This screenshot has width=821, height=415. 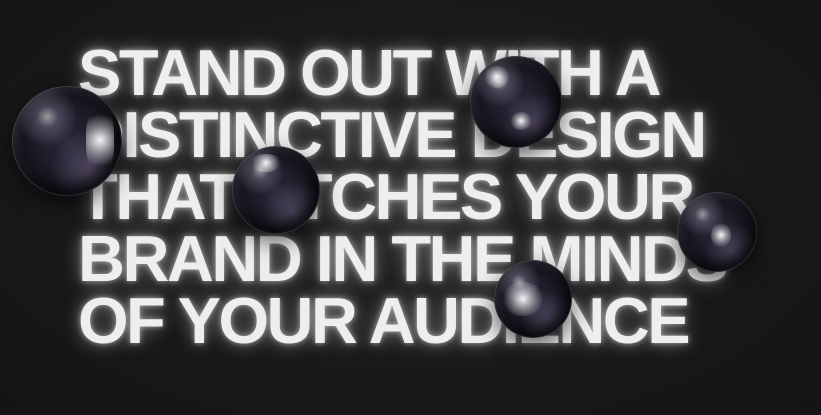 I want to click on decorative-sphere-large-left, so click(x=67, y=141).